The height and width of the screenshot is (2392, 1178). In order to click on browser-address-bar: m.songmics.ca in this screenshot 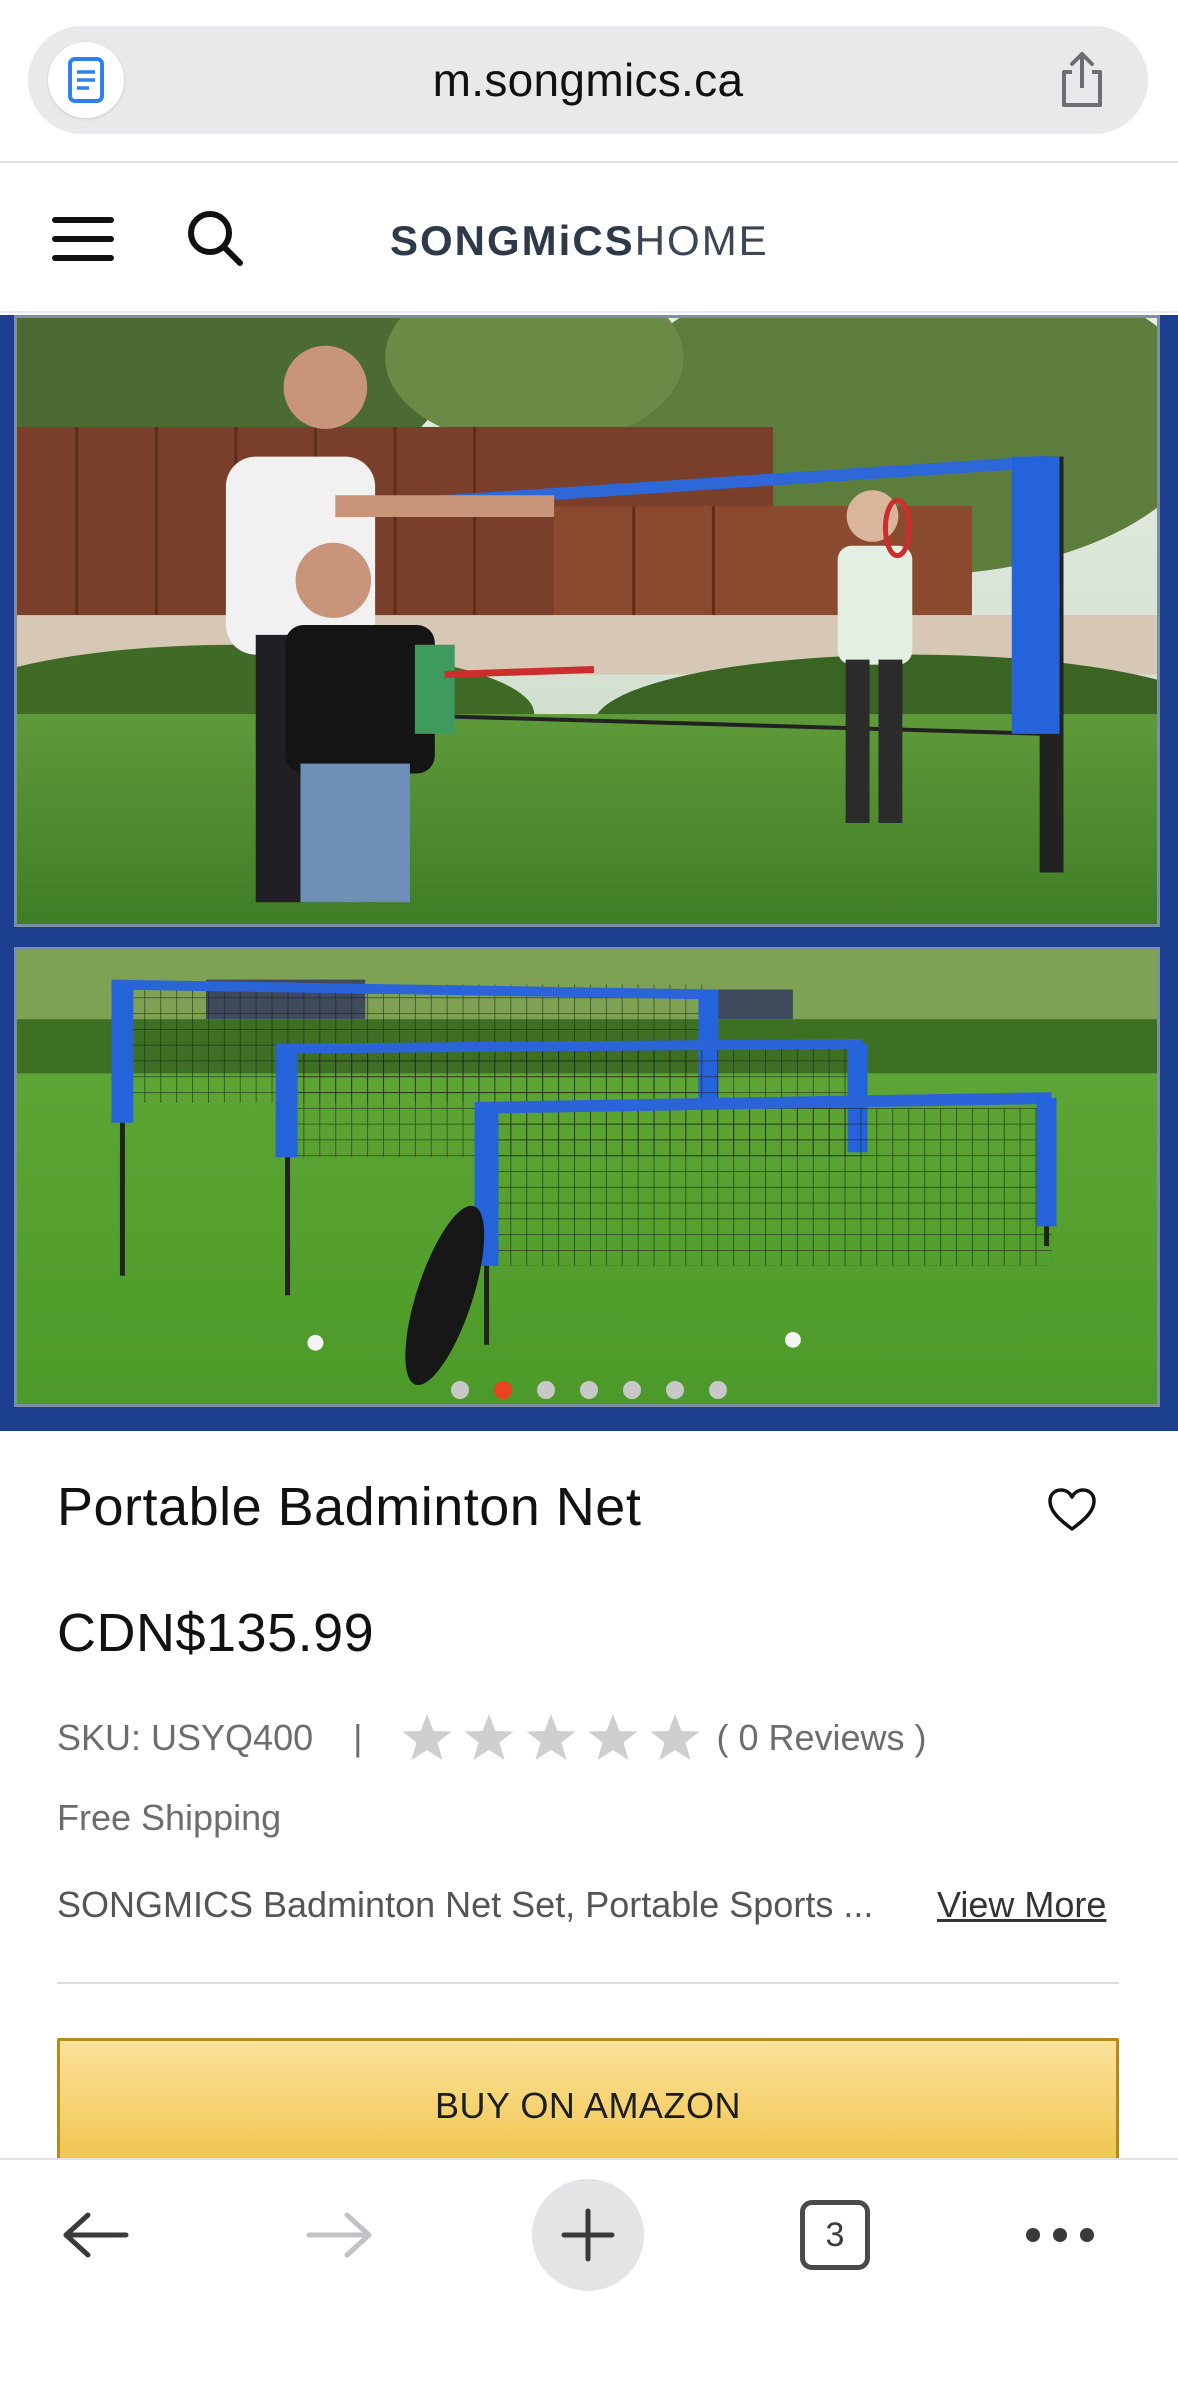, I will do `click(589, 81)`.